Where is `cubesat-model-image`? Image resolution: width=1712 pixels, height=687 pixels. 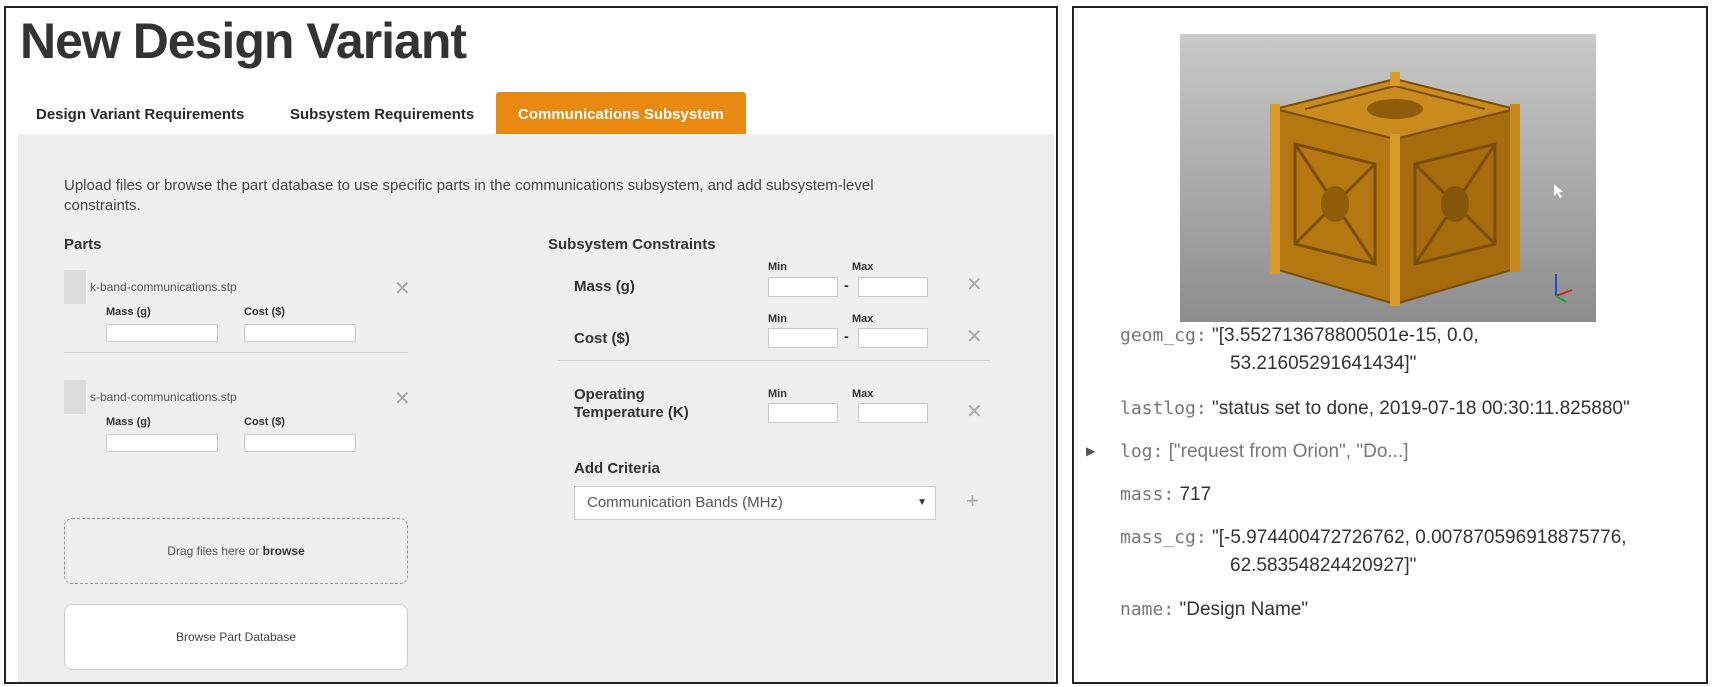 cubesat-model-image is located at coordinates (1421, 189).